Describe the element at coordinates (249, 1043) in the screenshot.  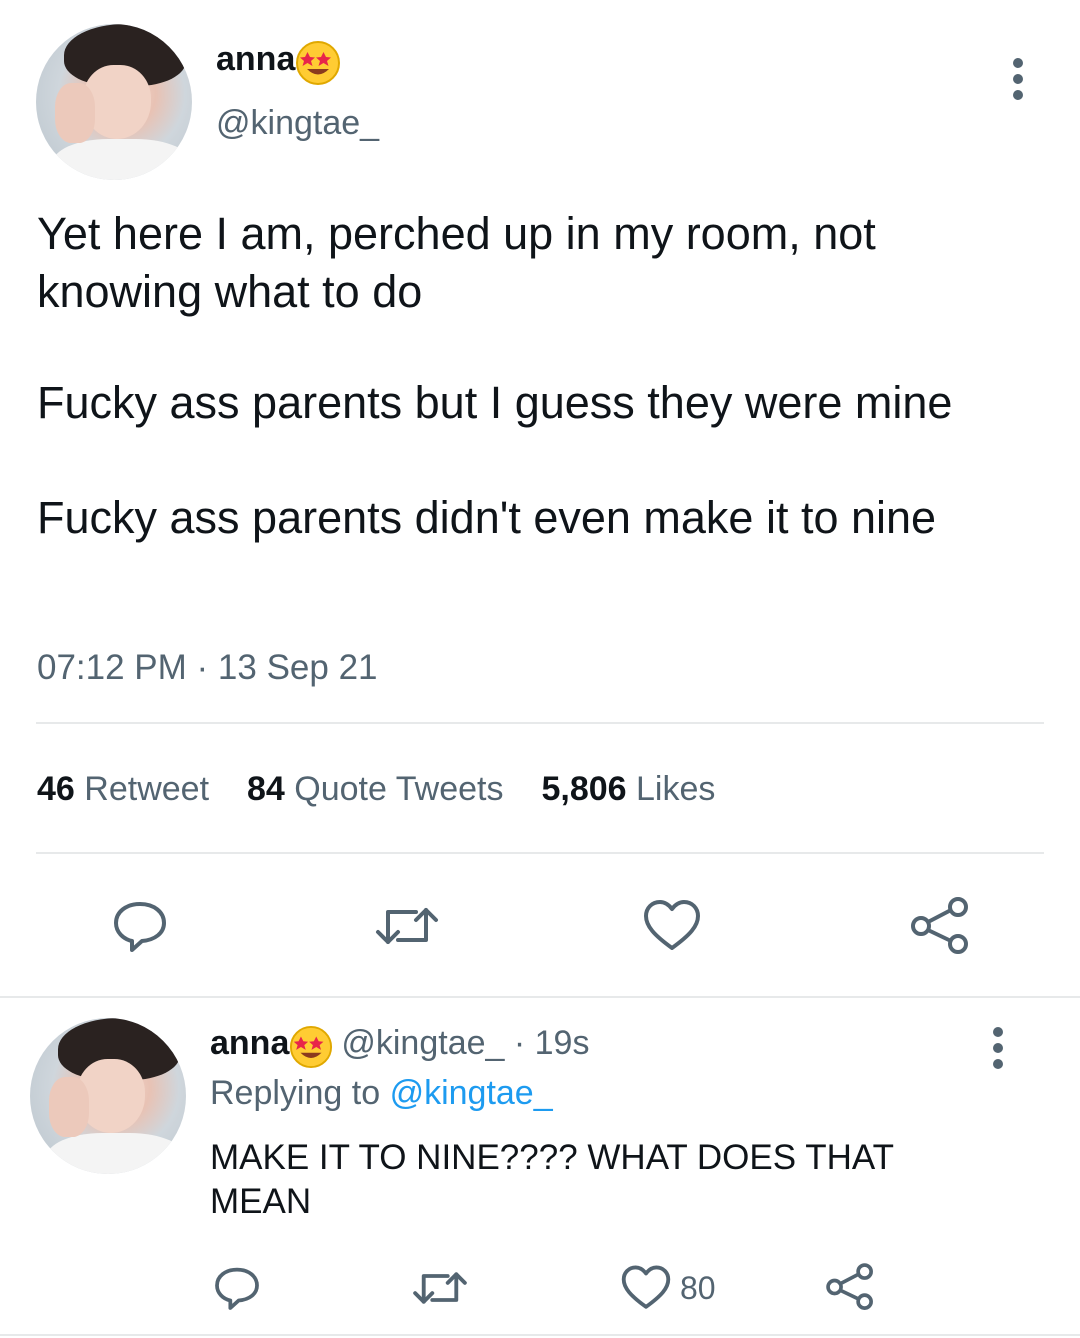
I see `reply-author-name: anna` at that location.